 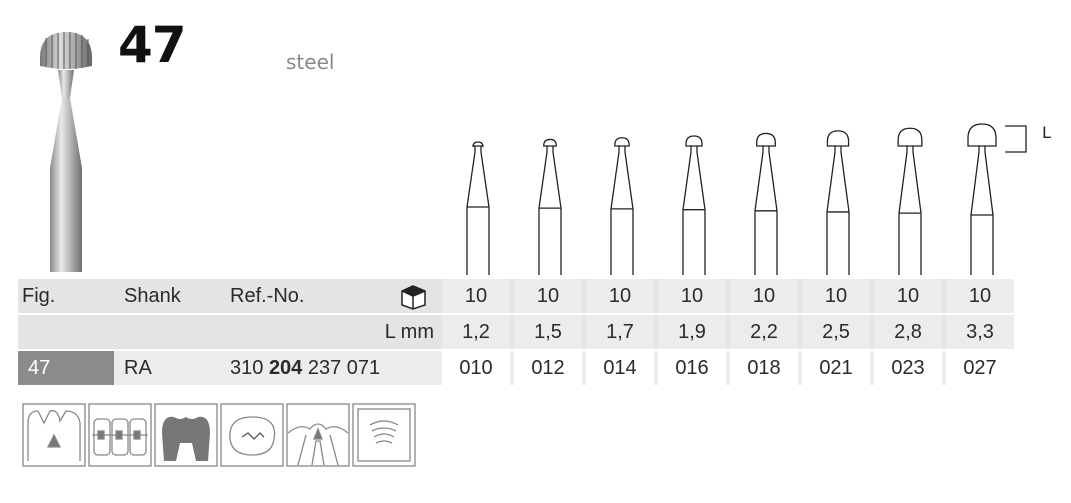 I want to click on root-canal-icon, so click(x=318, y=435).